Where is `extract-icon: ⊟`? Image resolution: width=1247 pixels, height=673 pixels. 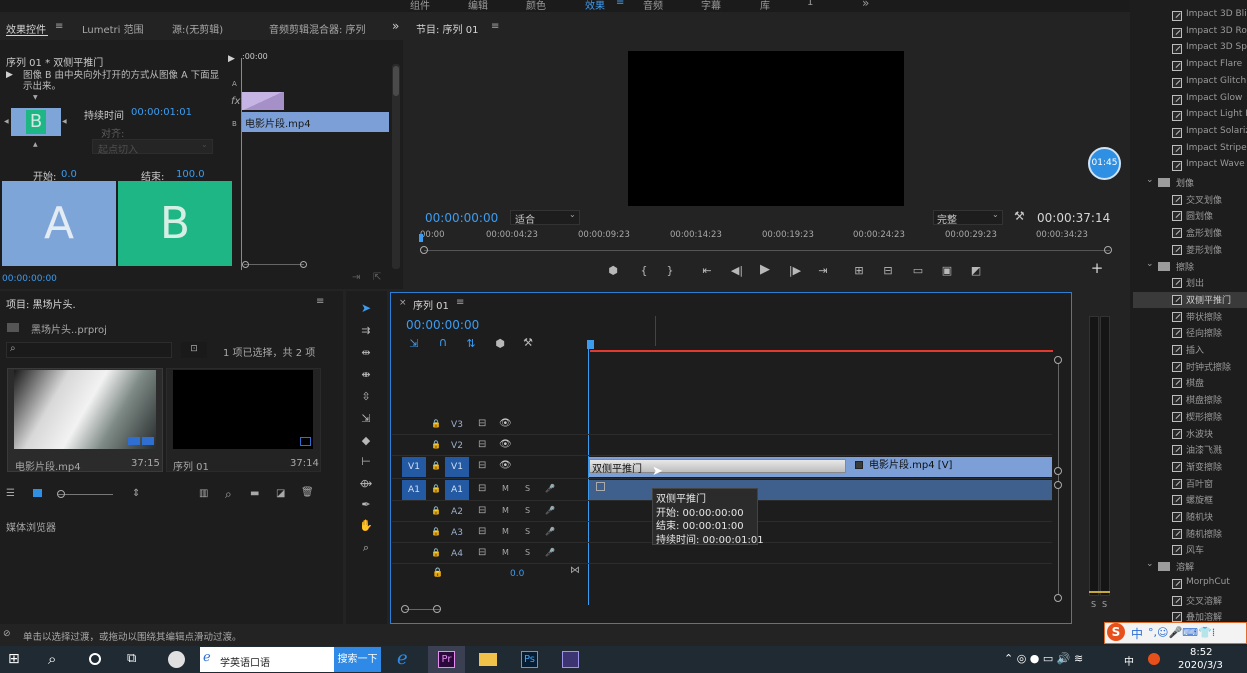
extract-icon: ⊟ is located at coordinates (888, 270).